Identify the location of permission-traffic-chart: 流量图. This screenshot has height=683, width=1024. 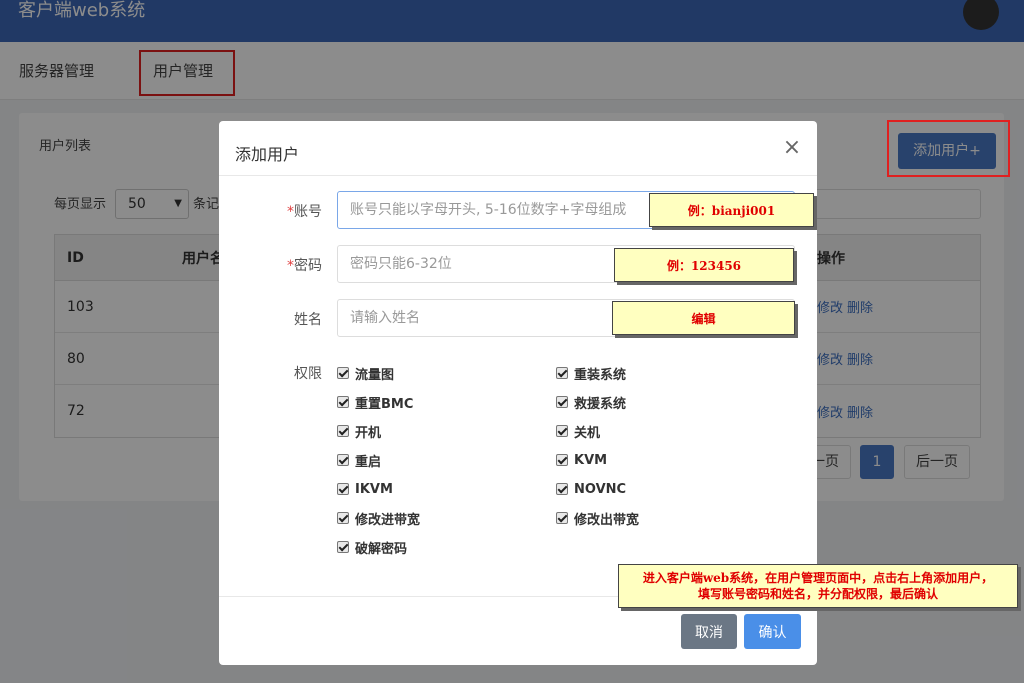
(366, 373).